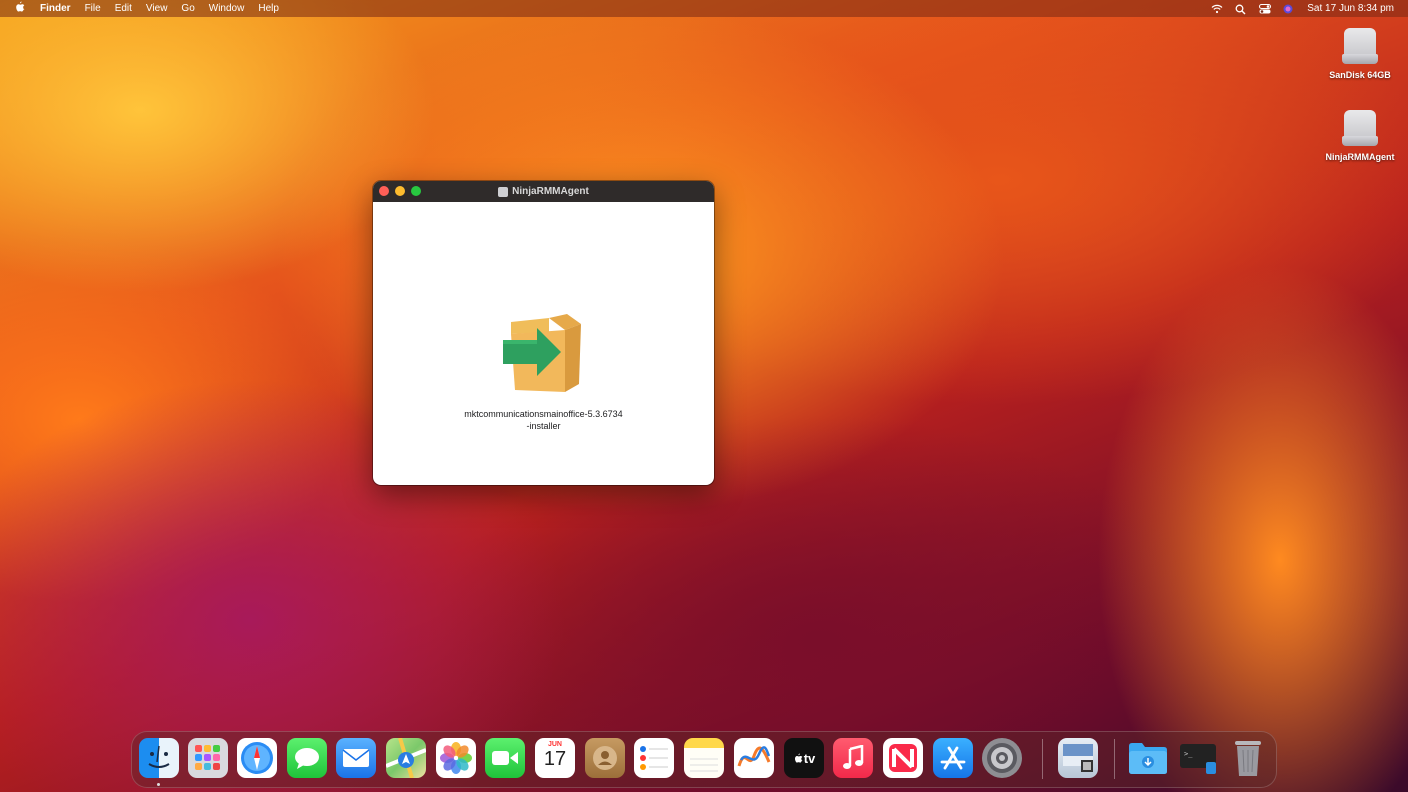 This screenshot has height=792, width=1408. Describe the element at coordinates (903, 758) in the screenshot. I see `news-icon` at that location.